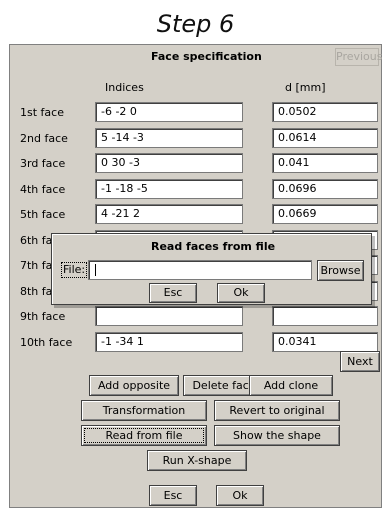 The width and height of the screenshot is (391, 509). I want to click on distance-input: 0.0669, so click(325, 214).